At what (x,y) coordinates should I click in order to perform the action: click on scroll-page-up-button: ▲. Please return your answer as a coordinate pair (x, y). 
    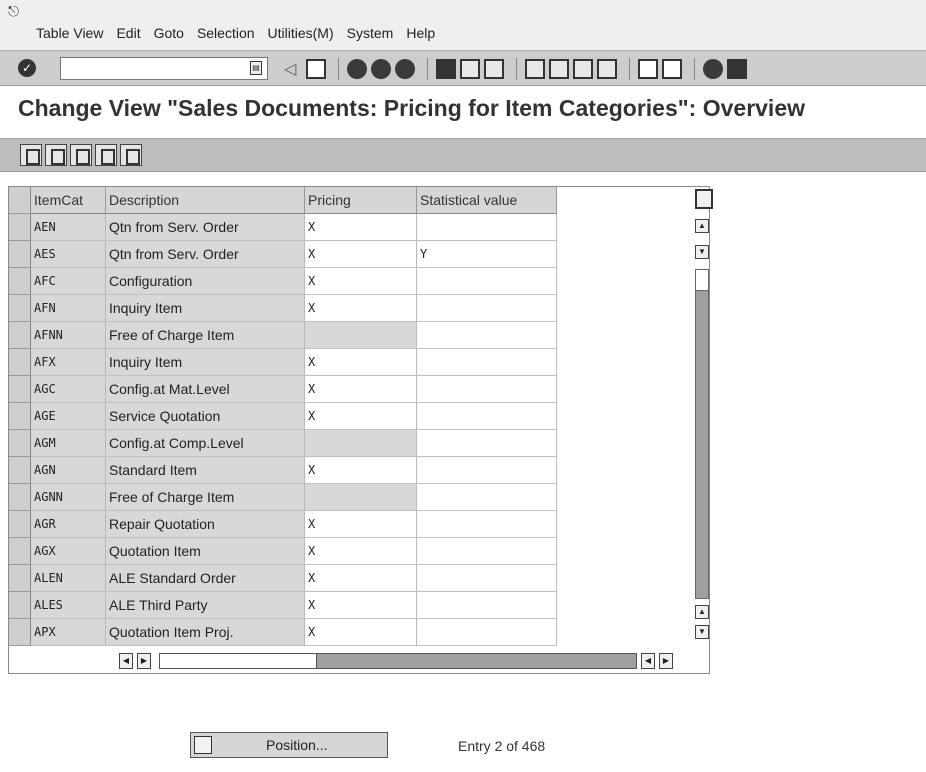
    Looking at the image, I should click on (702, 612).